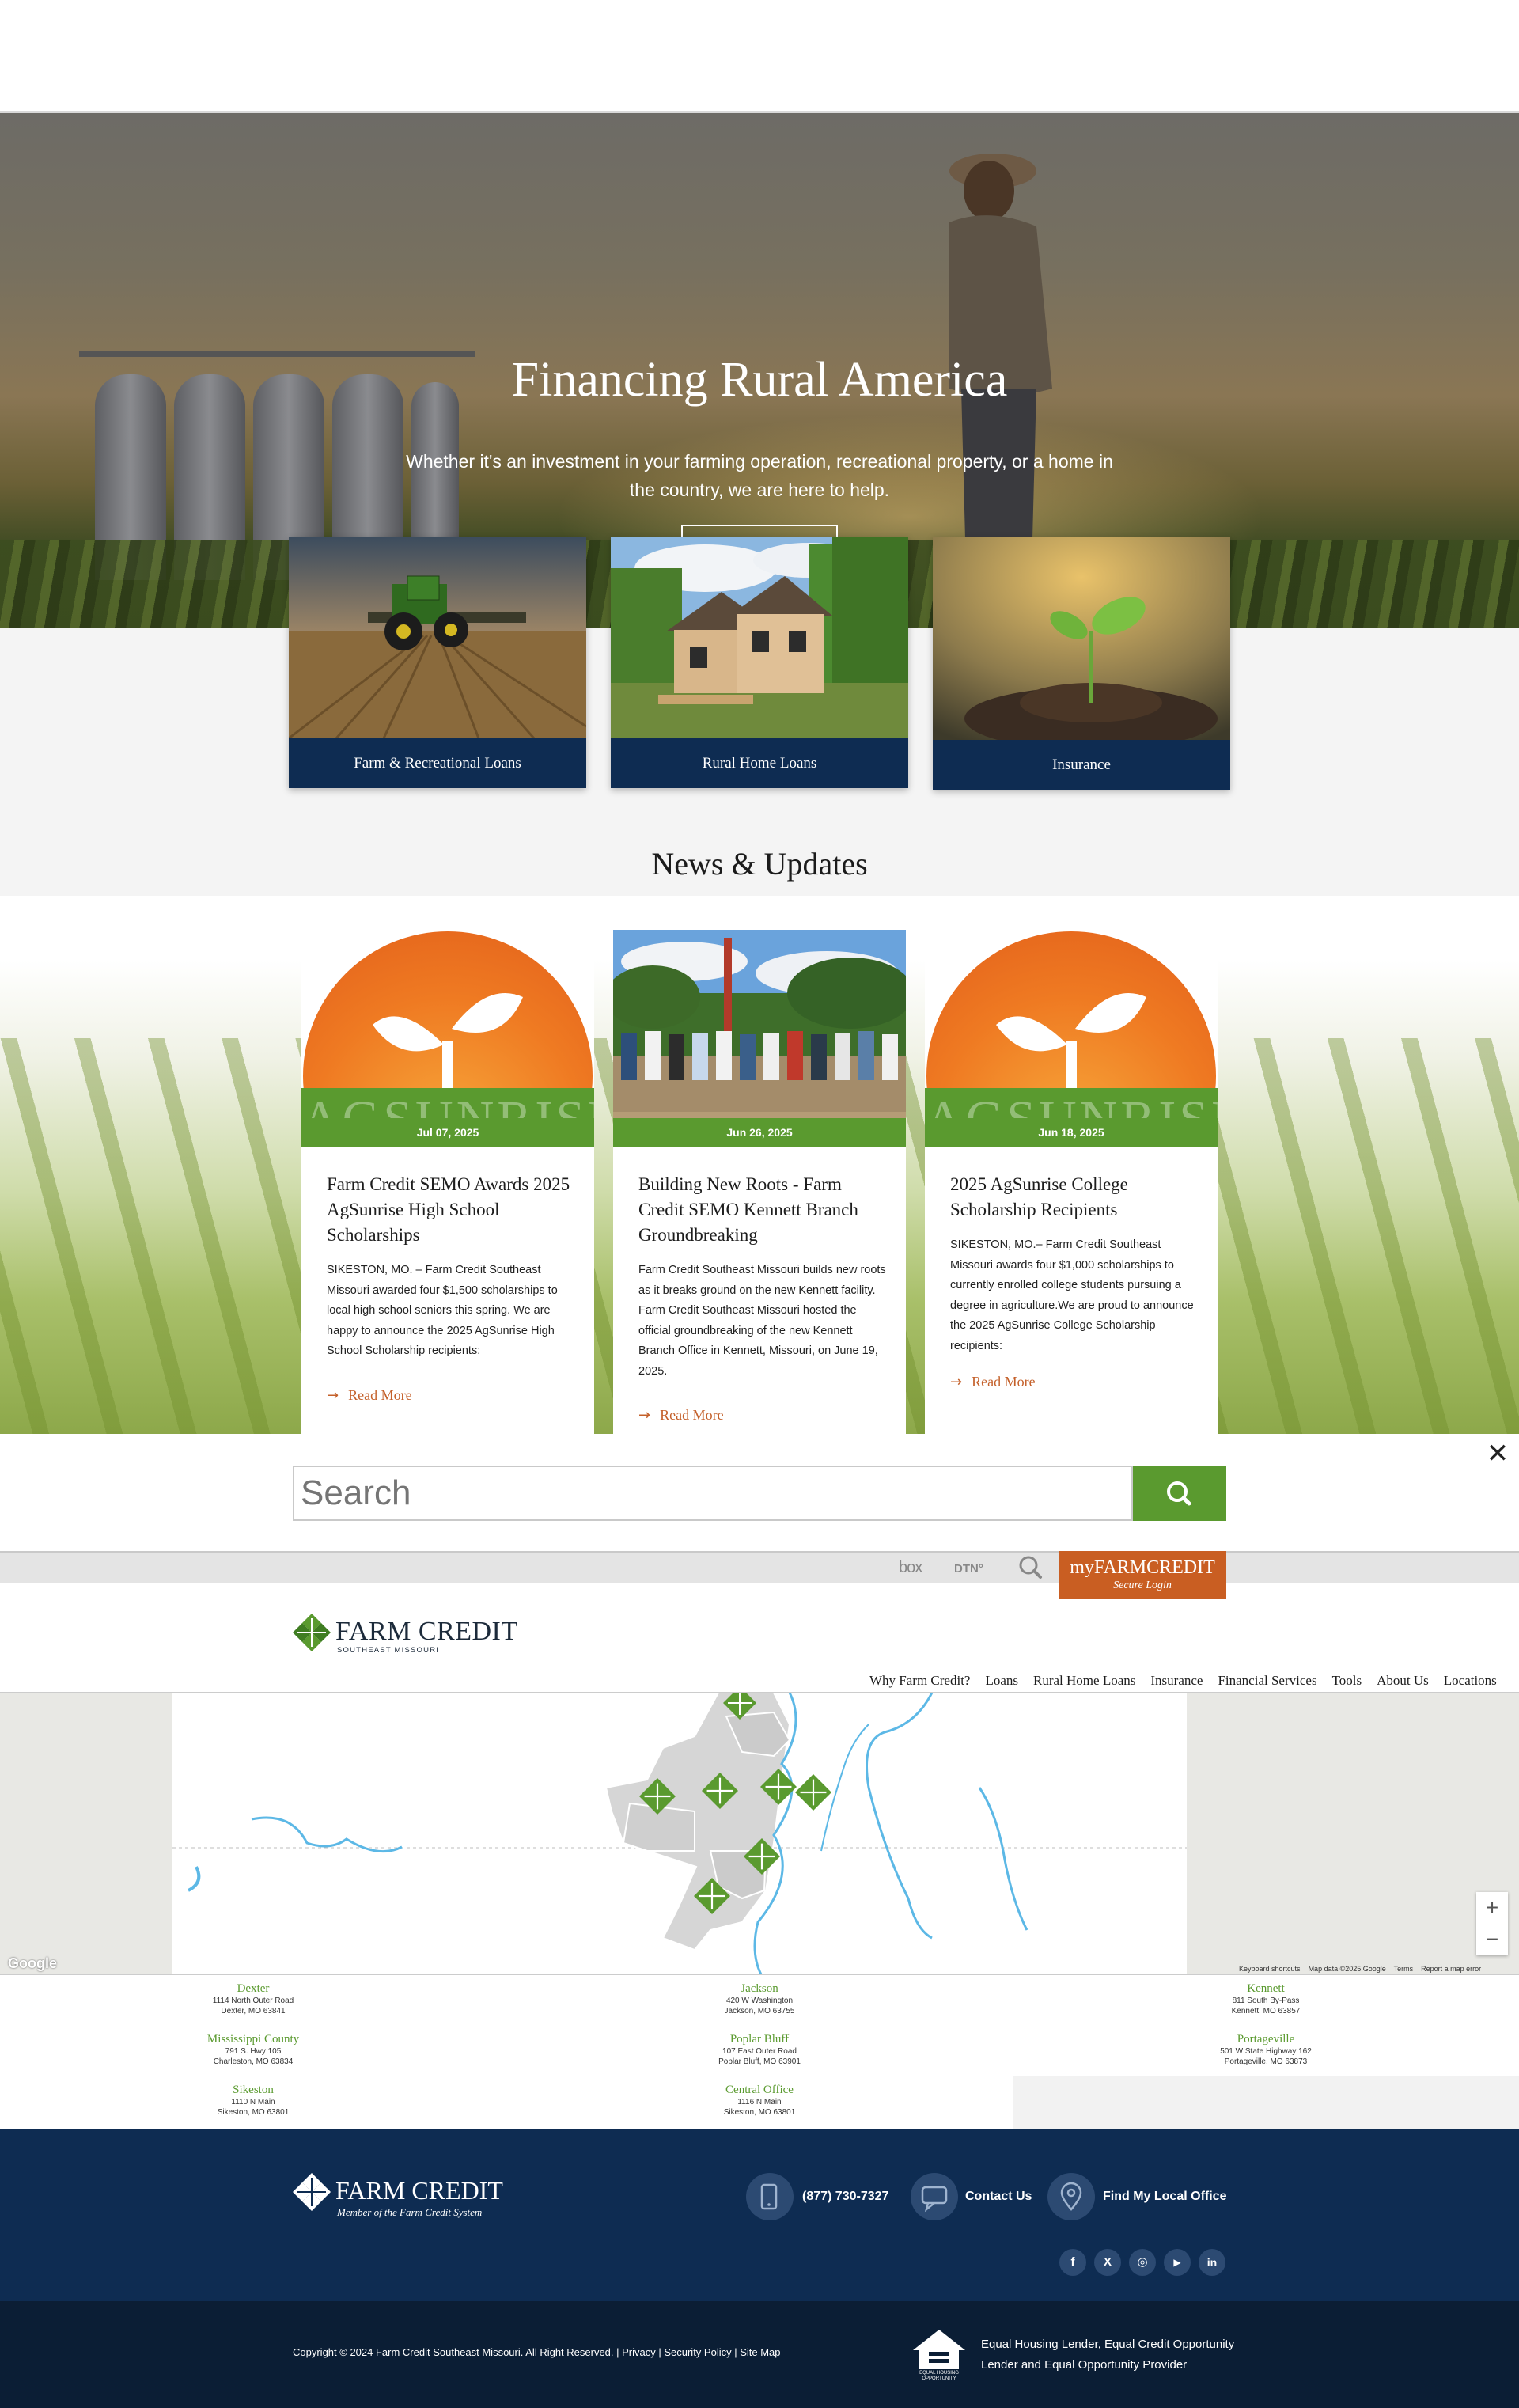  What do you see at coordinates (999, 2197) in the screenshot?
I see `contact-us-link: Contact Us` at bounding box center [999, 2197].